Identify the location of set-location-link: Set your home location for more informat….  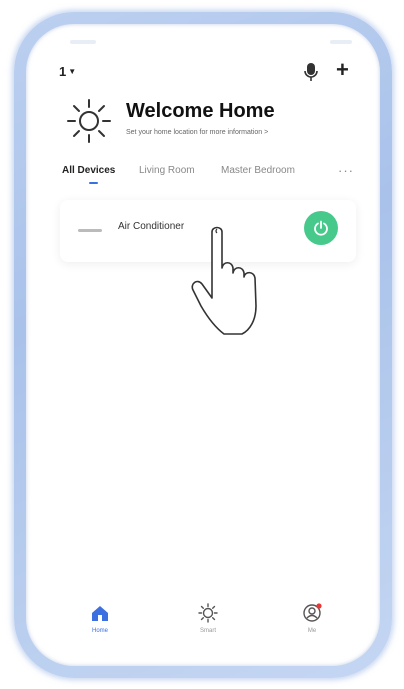
(197, 132).